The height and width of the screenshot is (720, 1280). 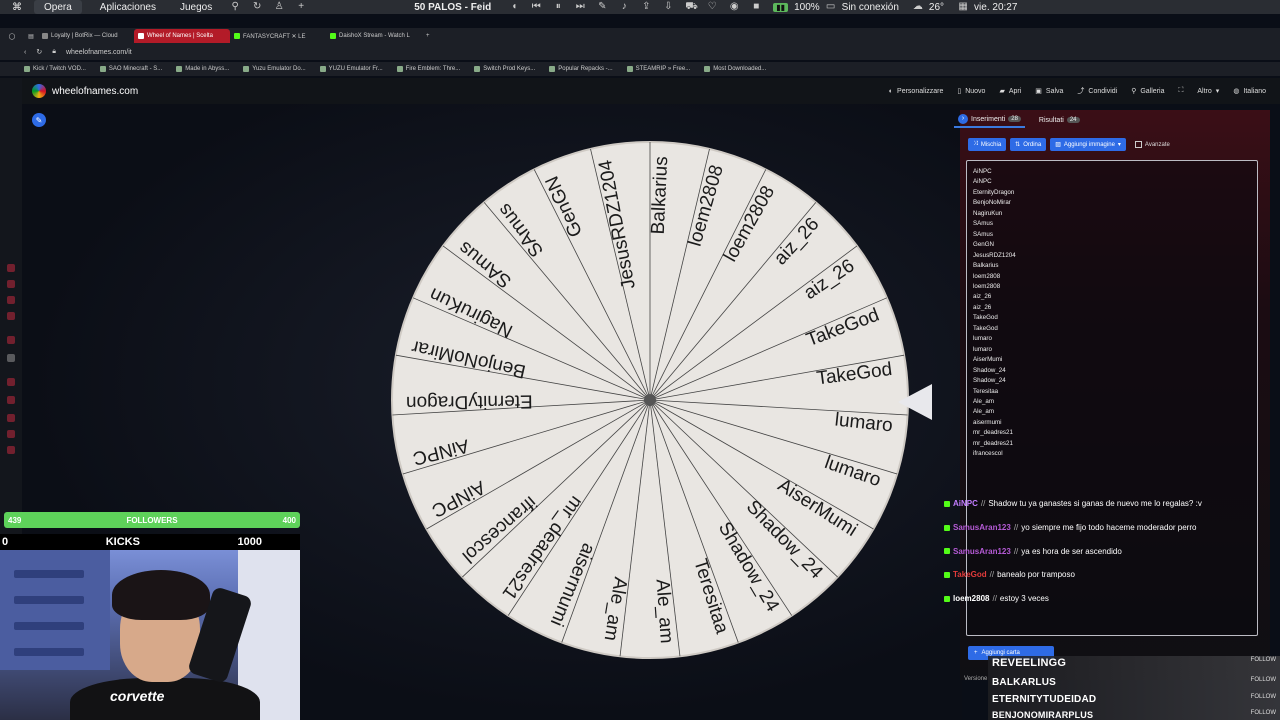 I want to click on edit-pencil-button: ✎, so click(x=39, y=120).